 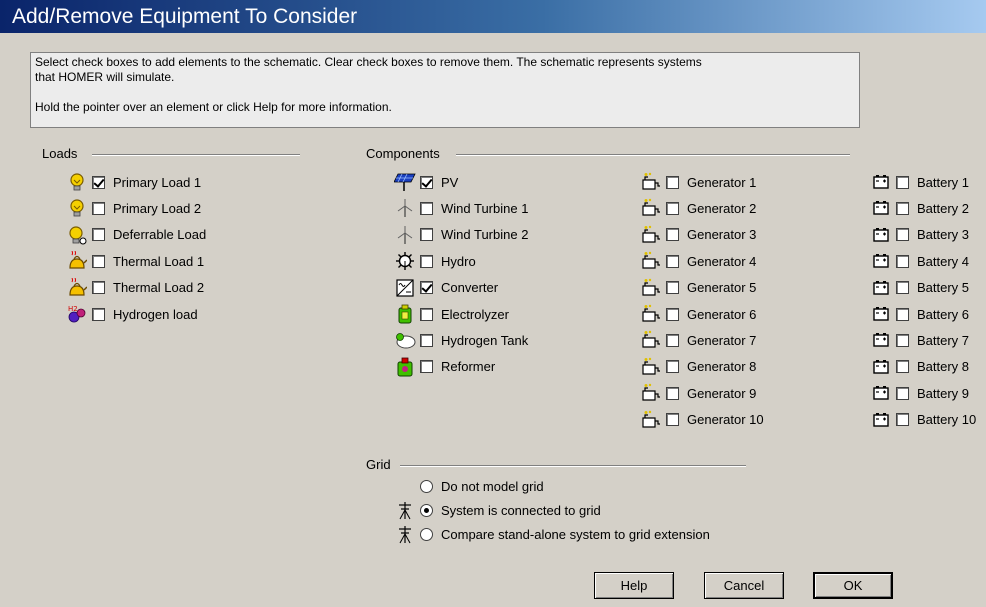 What do you see at coordinates (902, 367) in the screenshot?
I see `battery-battery-8-checkbox` at bounding box center [902, 367].